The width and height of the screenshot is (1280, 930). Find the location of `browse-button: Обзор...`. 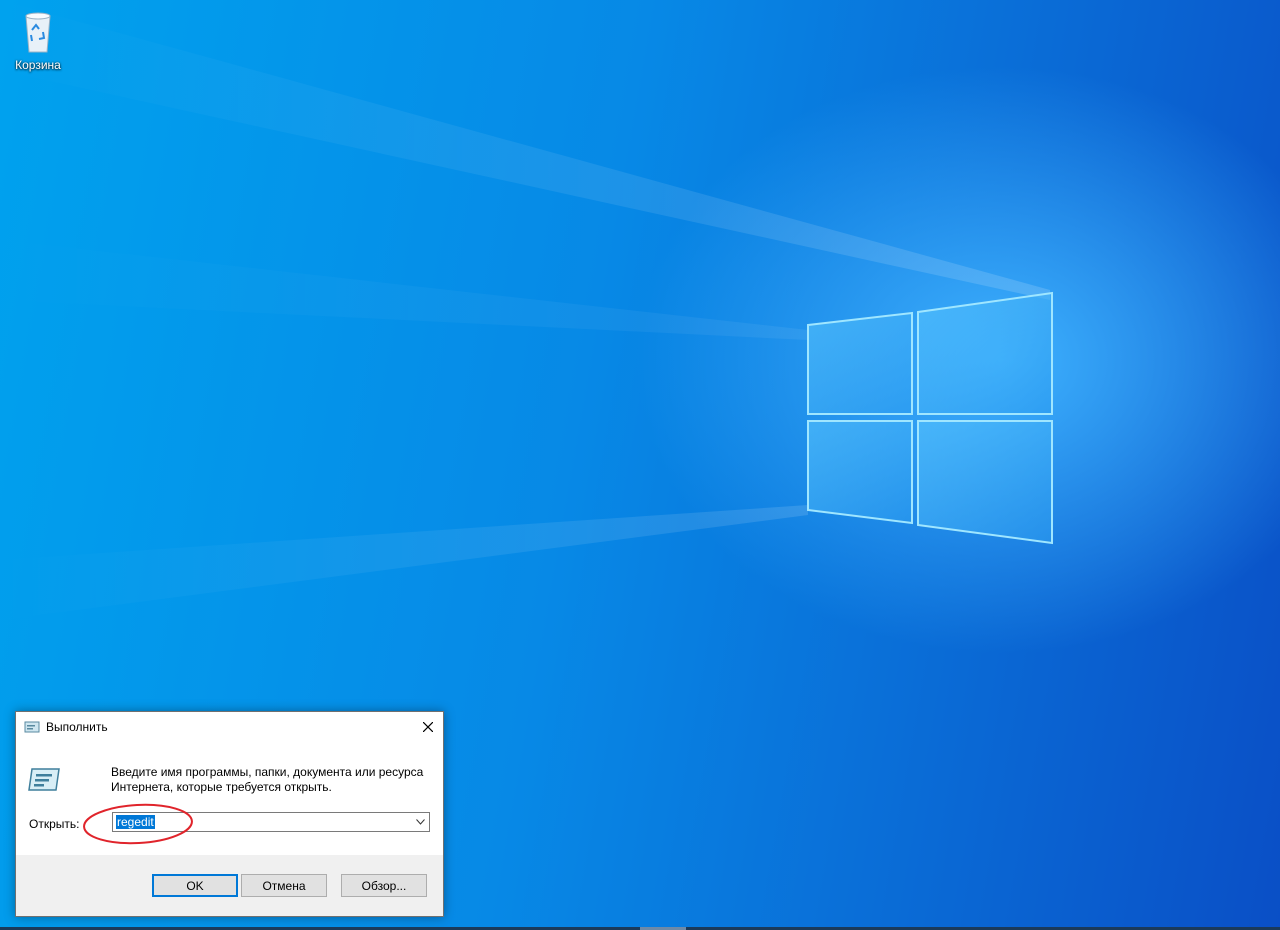

browse-button: Обзор... is located at coordinates (384, 885).